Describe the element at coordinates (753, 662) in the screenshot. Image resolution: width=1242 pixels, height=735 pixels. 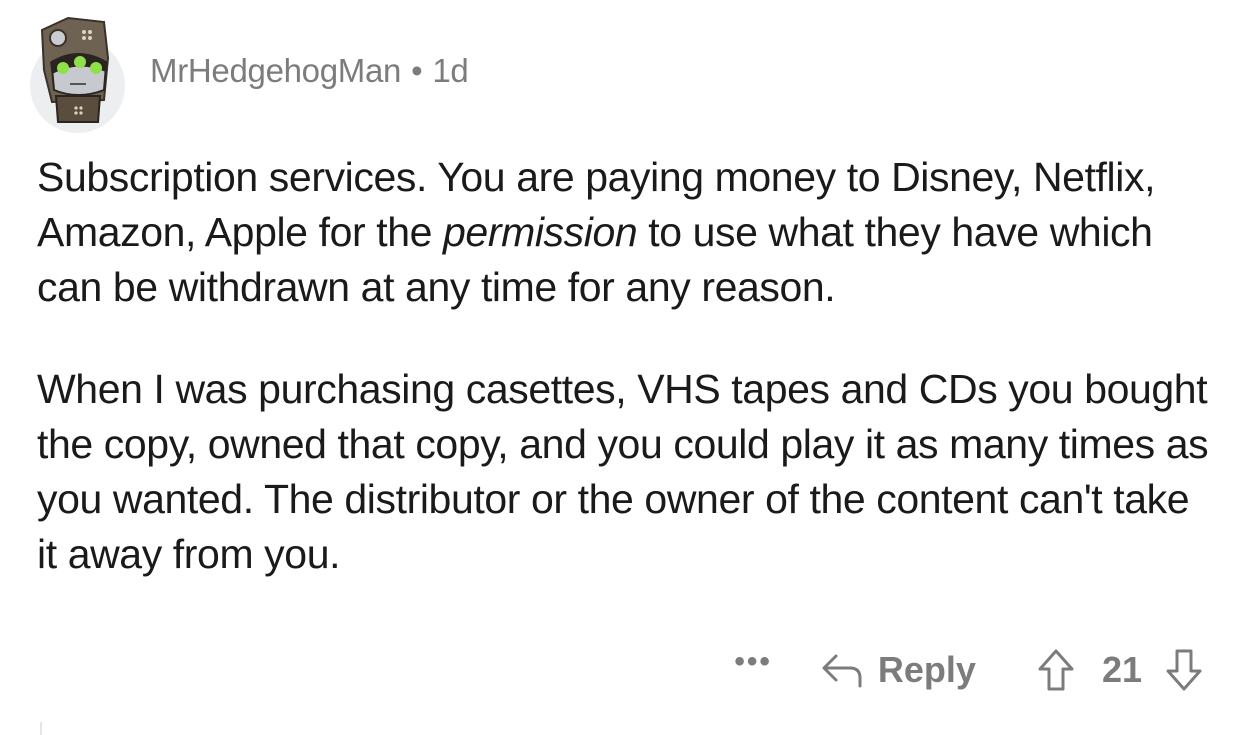
I see `more-icon: •••` at that location.